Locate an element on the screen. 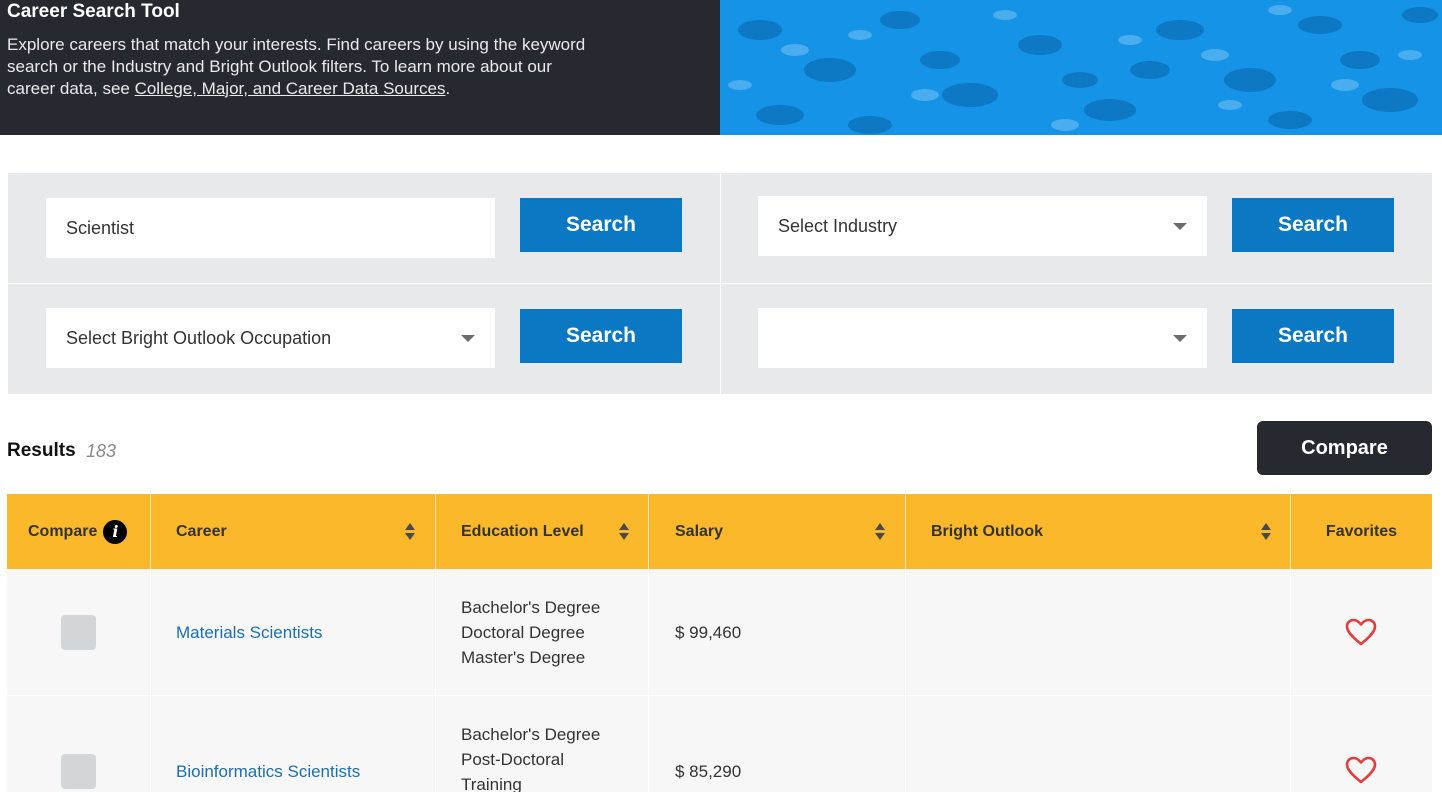 The width and height of the screenshot is (1442, 792). results-label: Results is located at coordinates (41, 450).